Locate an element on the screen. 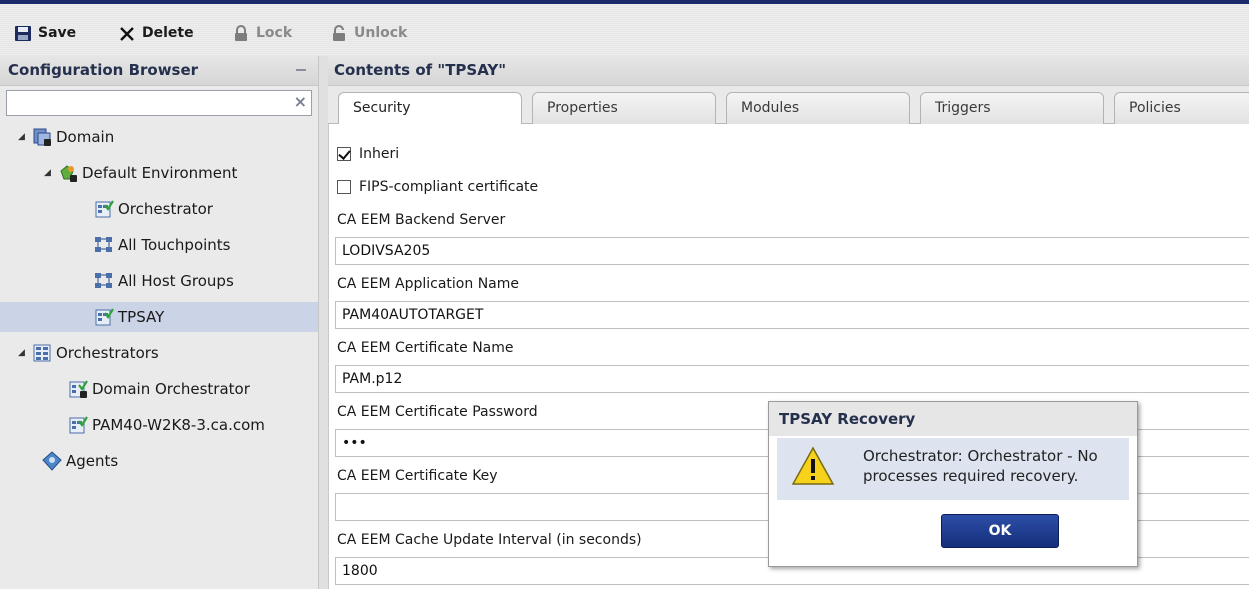  domain-icon is located at coordinates (42, 137).